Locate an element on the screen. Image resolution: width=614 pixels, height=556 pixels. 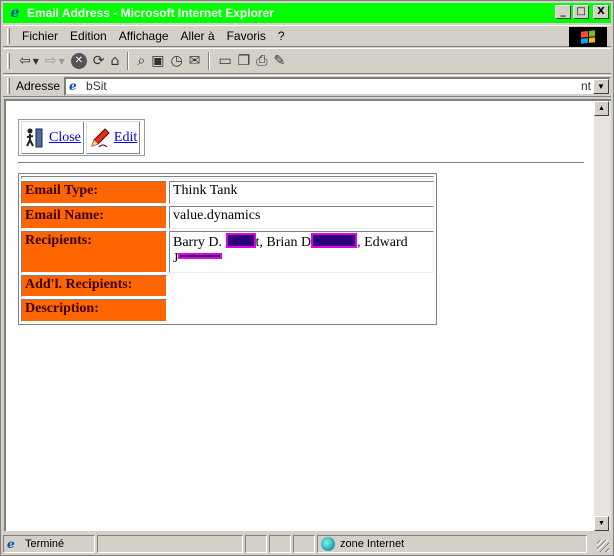
windows-throbber is located at coordinates (588, 37).